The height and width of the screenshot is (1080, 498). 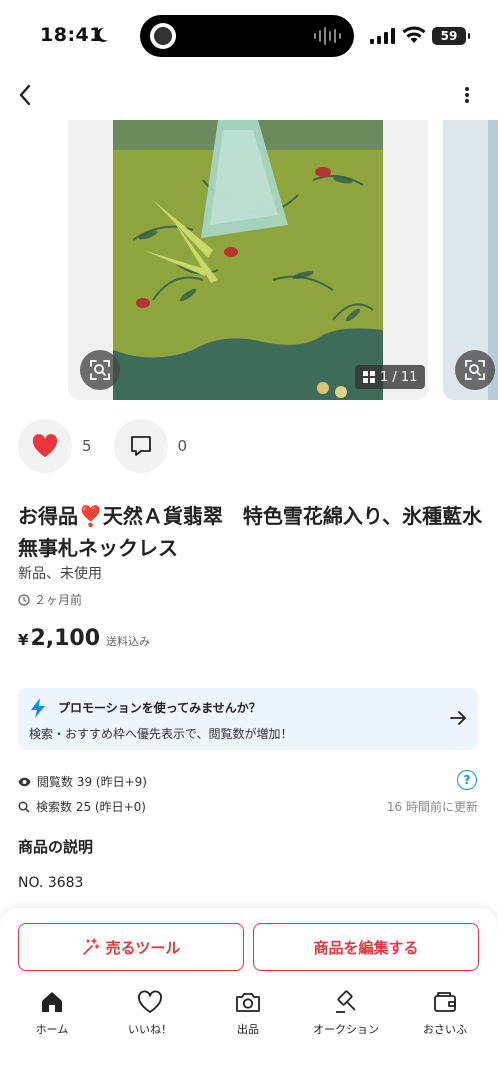 I want to click on price-row: ¥ 2,100 送料込み, so click(x=84, y=638).